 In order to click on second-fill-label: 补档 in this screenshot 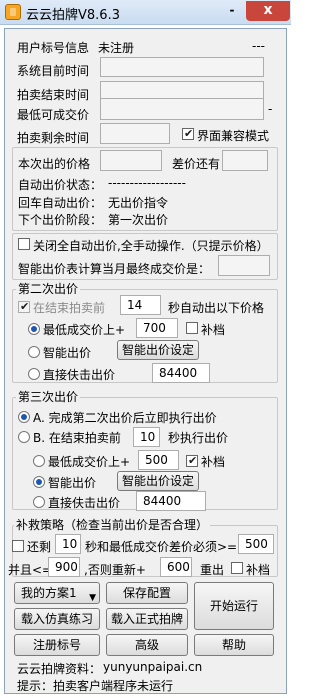, I will do `click(213, 330)`.